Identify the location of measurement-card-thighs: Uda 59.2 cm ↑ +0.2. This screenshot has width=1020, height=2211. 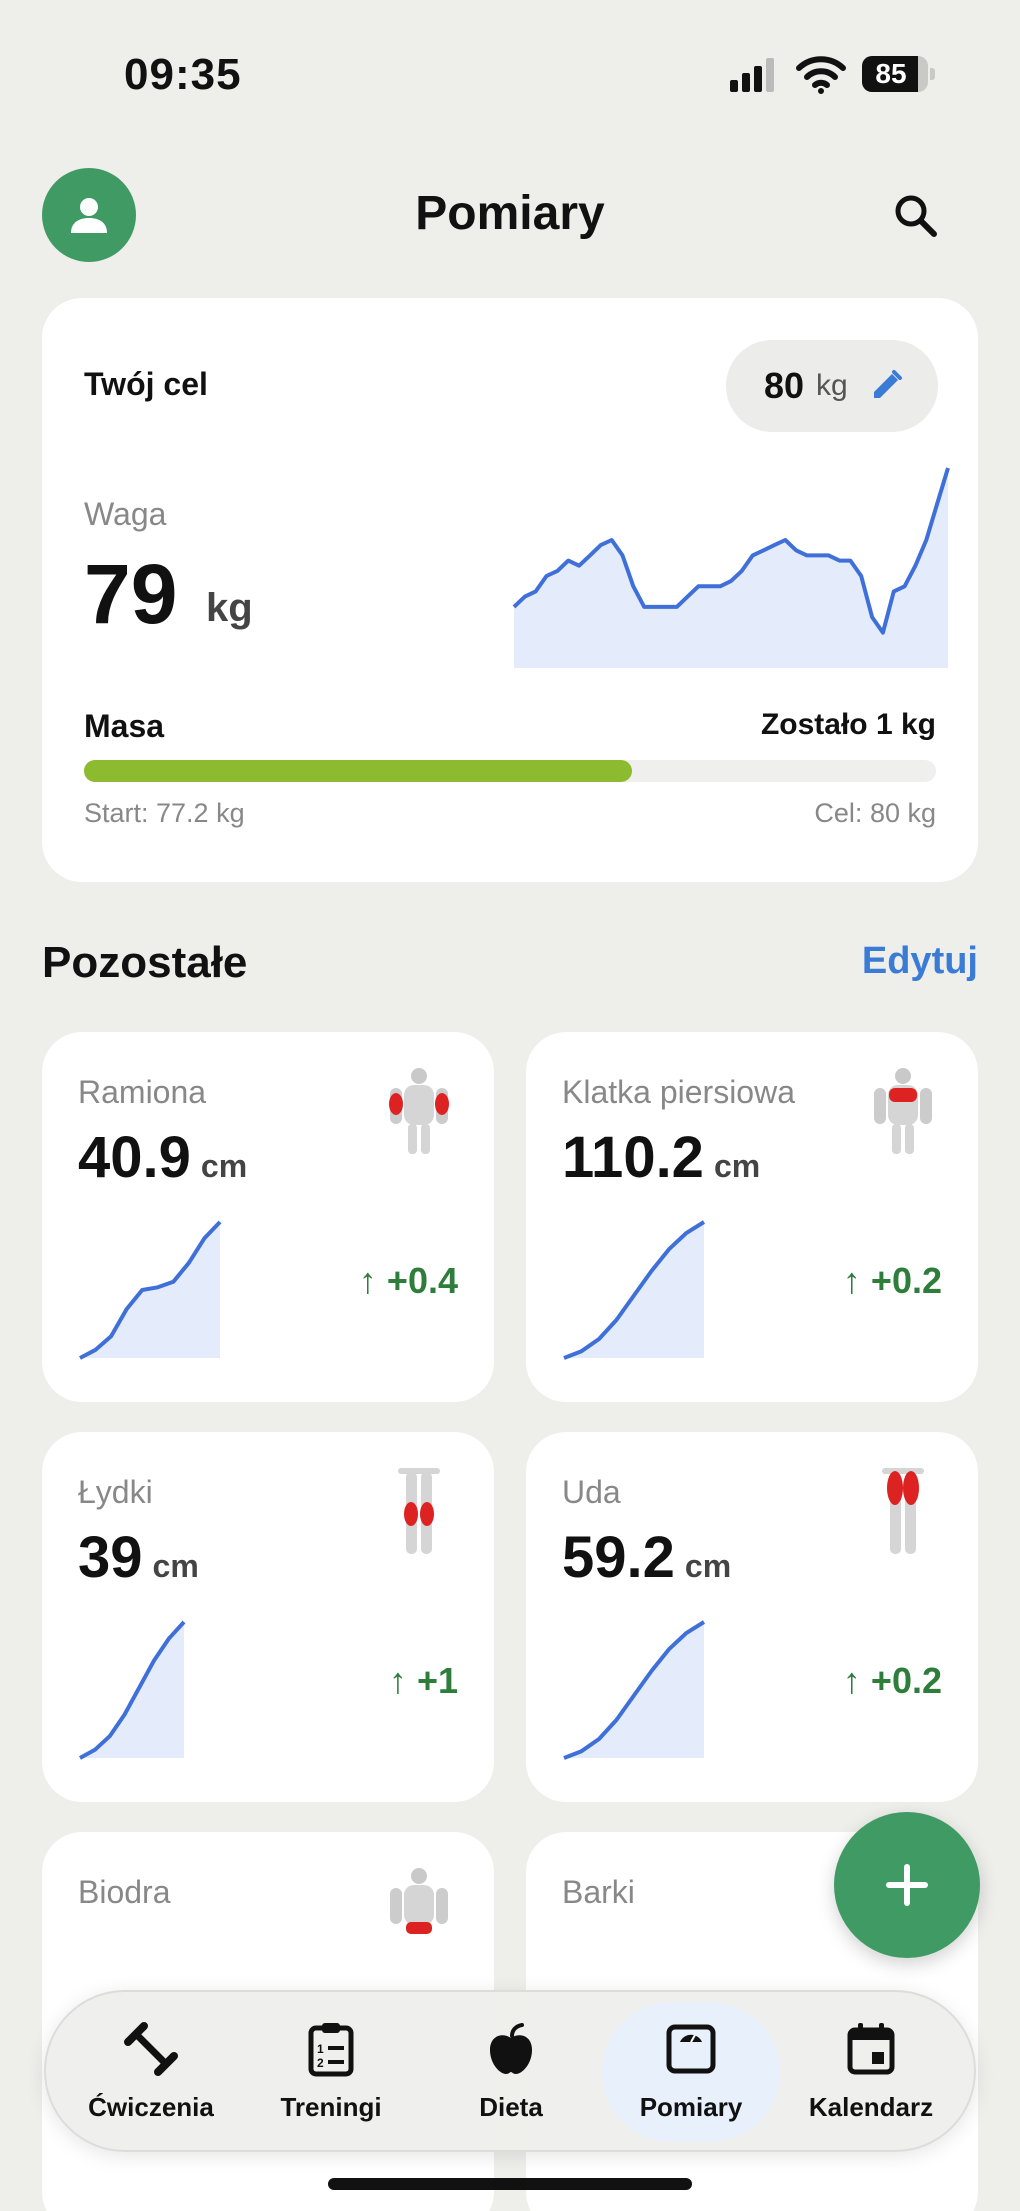
(752, 1617).